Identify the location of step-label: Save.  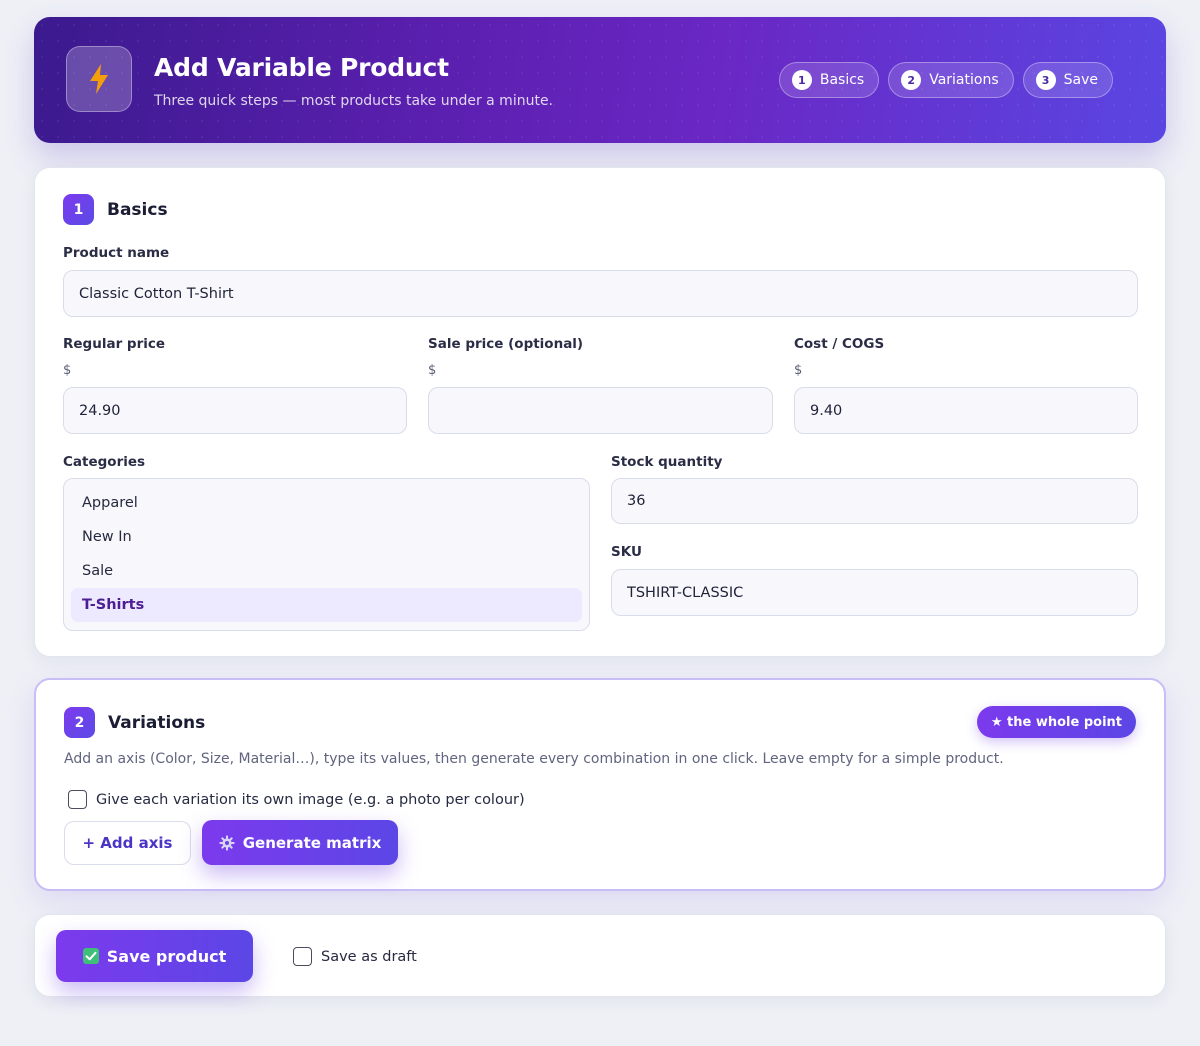
(1080, 80).